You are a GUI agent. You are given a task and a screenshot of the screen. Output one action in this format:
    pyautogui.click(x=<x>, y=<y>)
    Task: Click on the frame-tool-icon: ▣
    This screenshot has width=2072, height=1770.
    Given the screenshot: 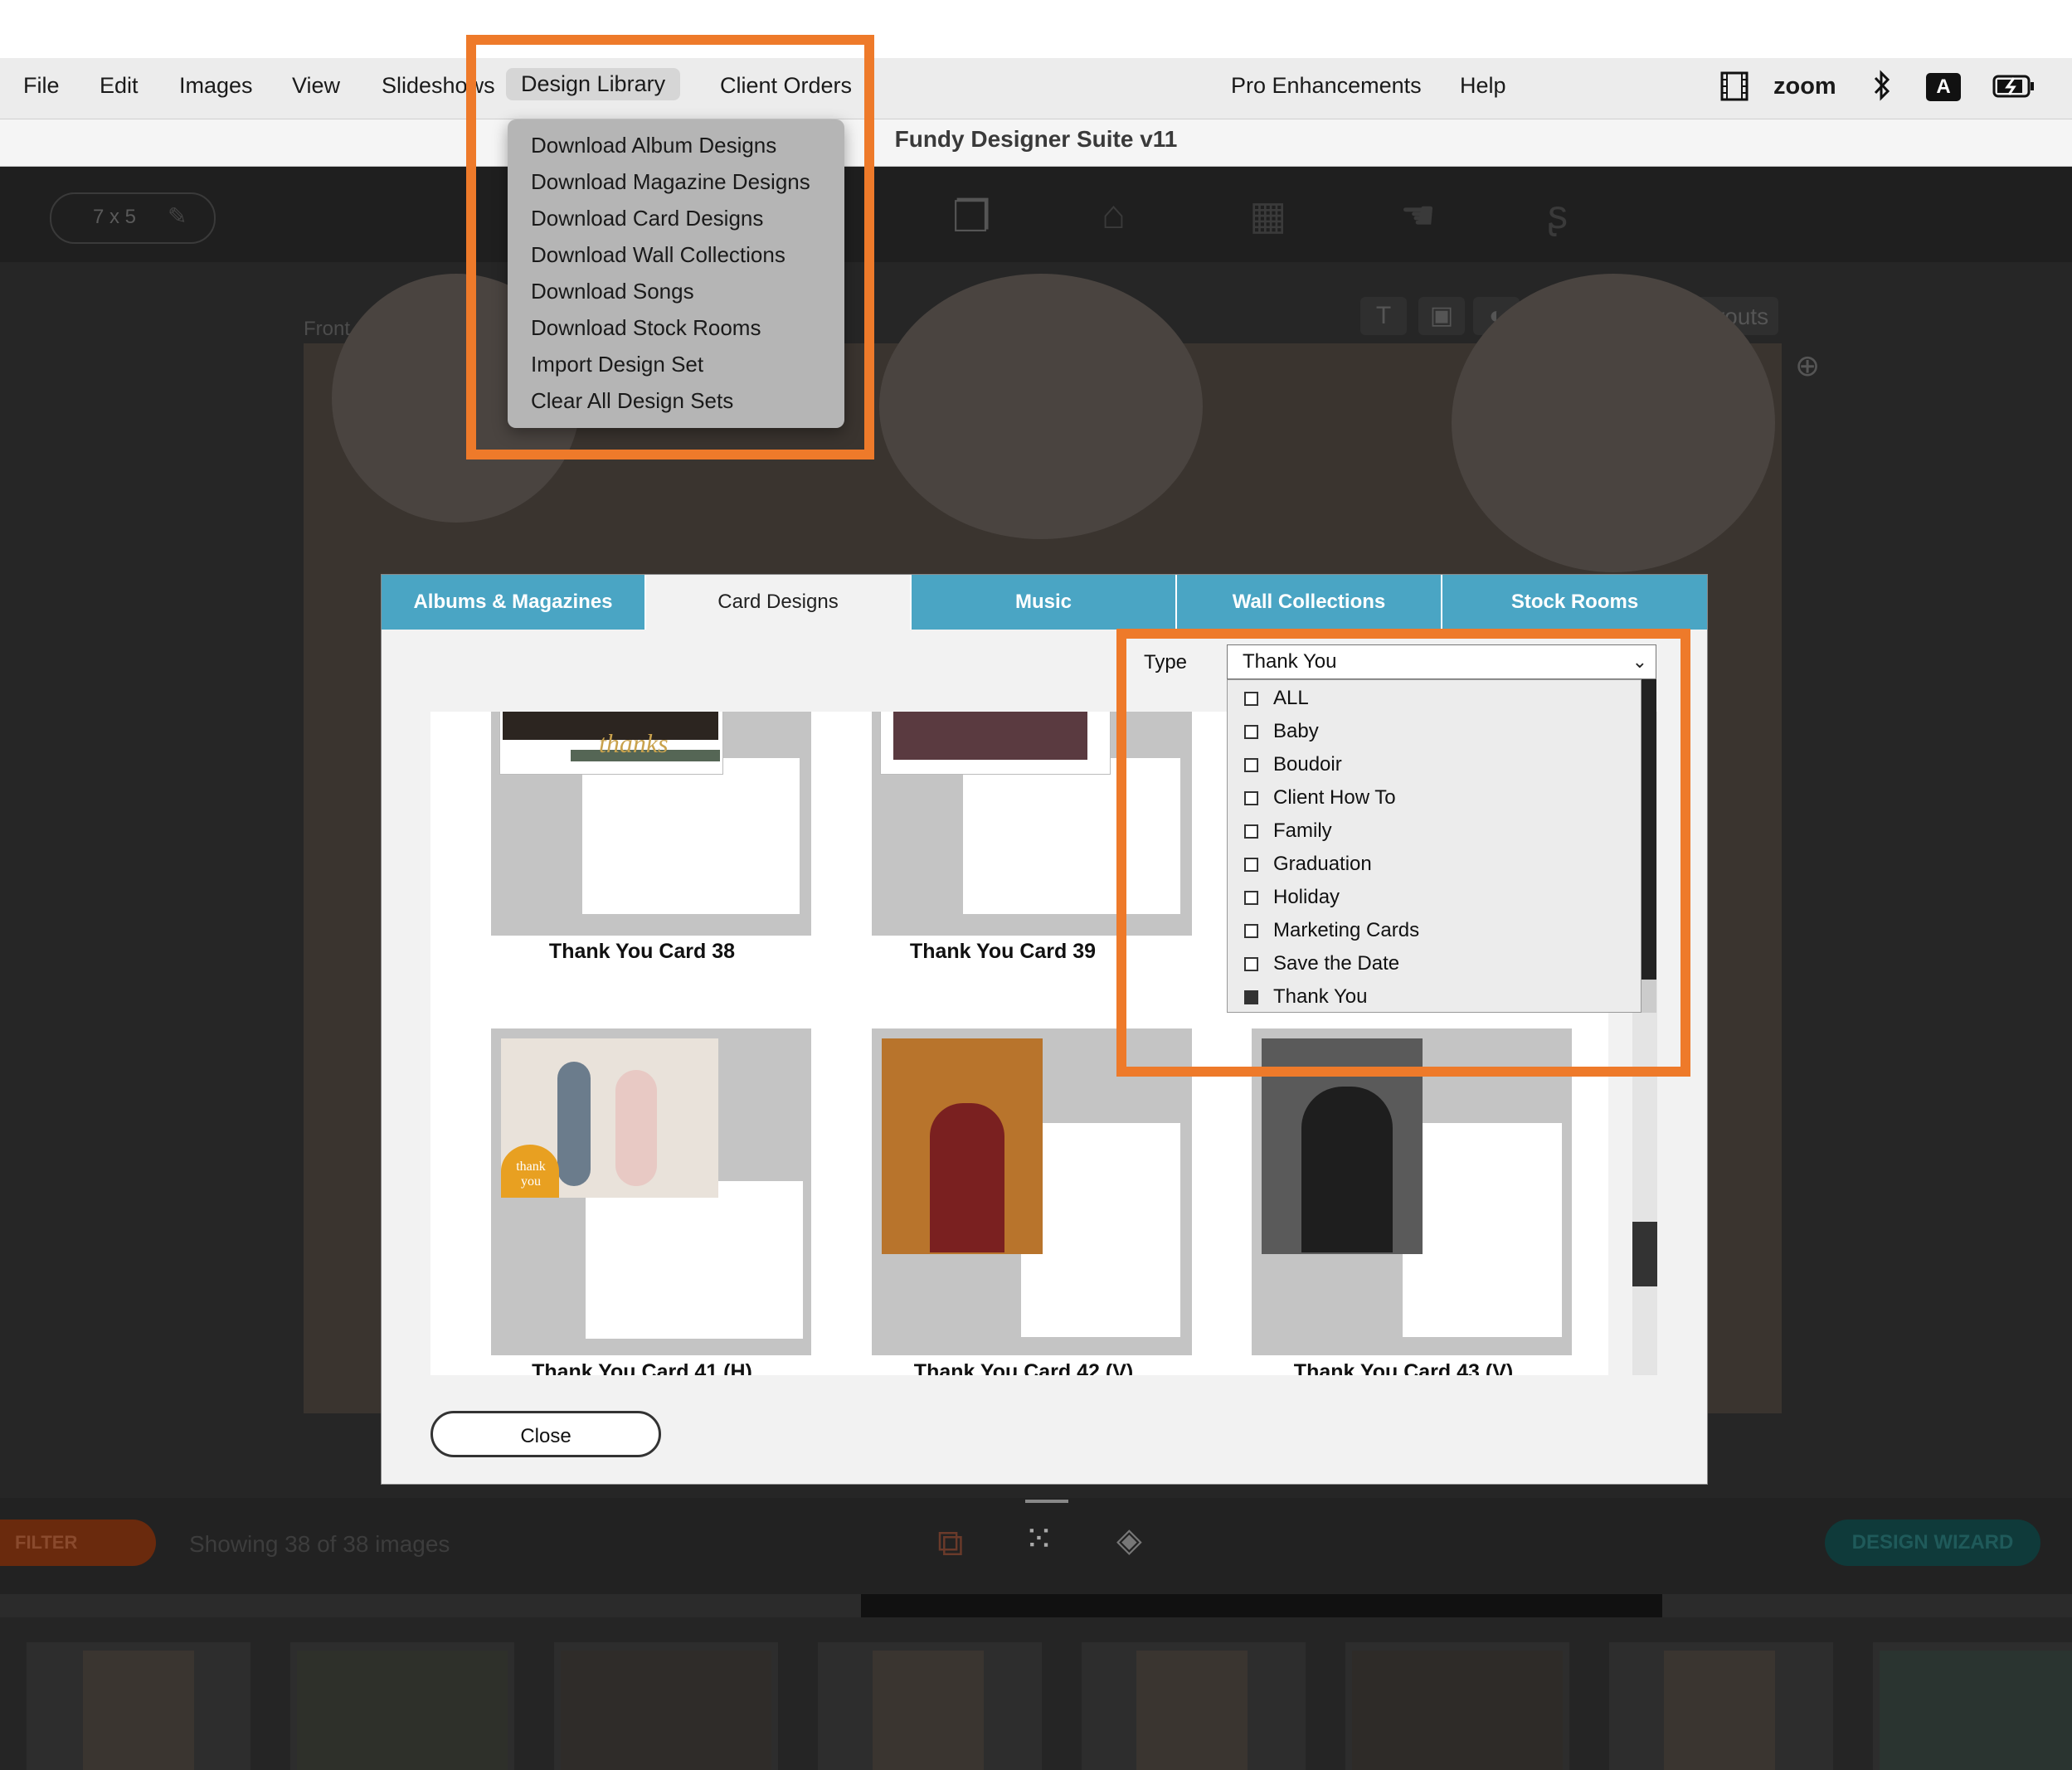 What is the action you would take?
    pyautogui.click(x=1441, y=316)
    